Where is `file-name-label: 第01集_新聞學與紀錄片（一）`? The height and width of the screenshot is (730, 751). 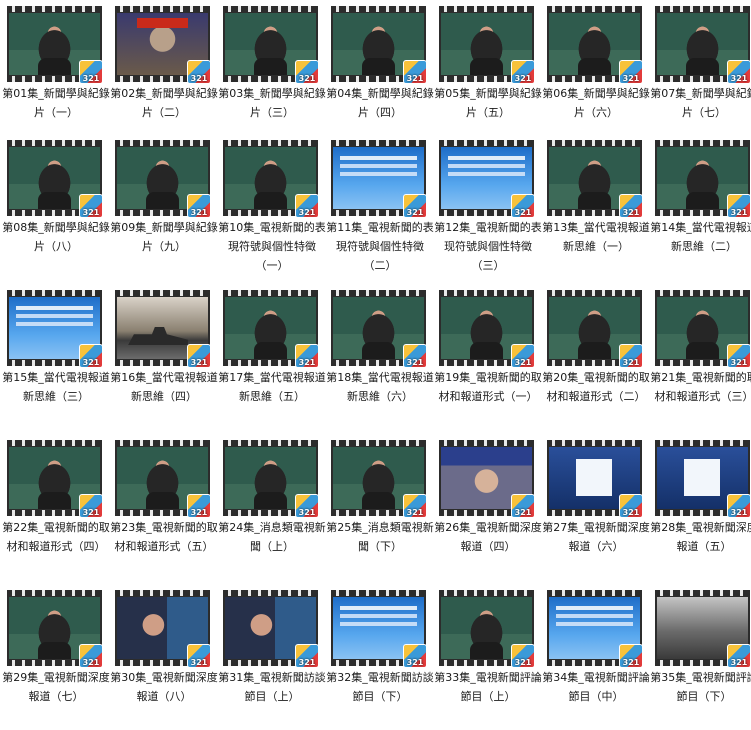 file-name-label: 第01集_新聞學與紀錄片（一） is located at coordinates (56, 103).